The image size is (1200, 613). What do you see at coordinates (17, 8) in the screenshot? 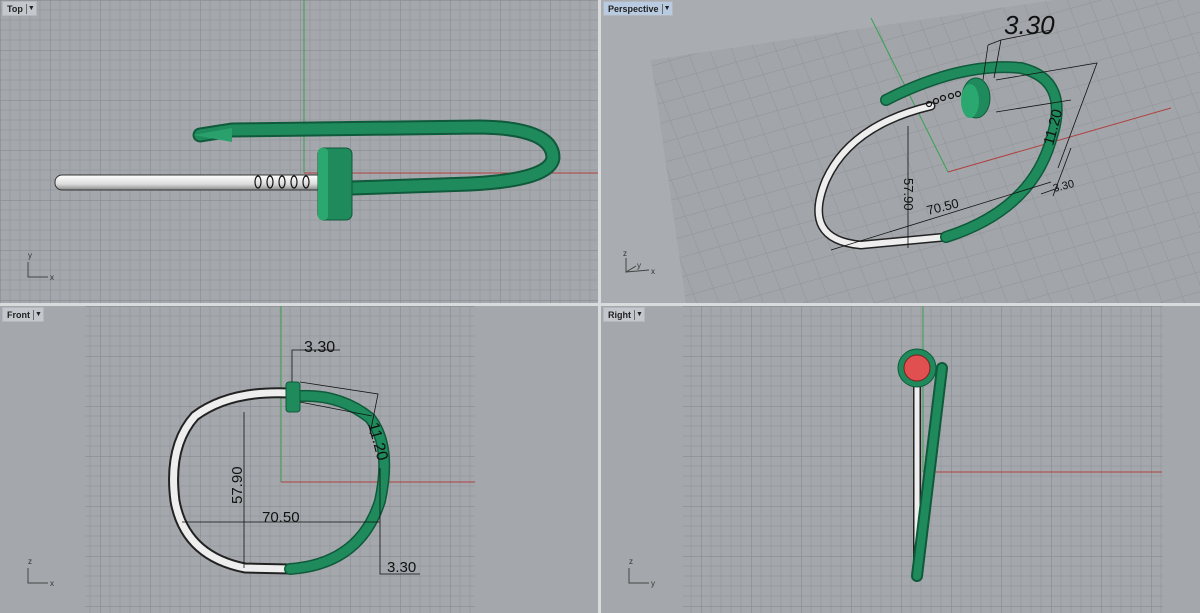
I see `viewport-name: Top` at bounding box center [17, 8].